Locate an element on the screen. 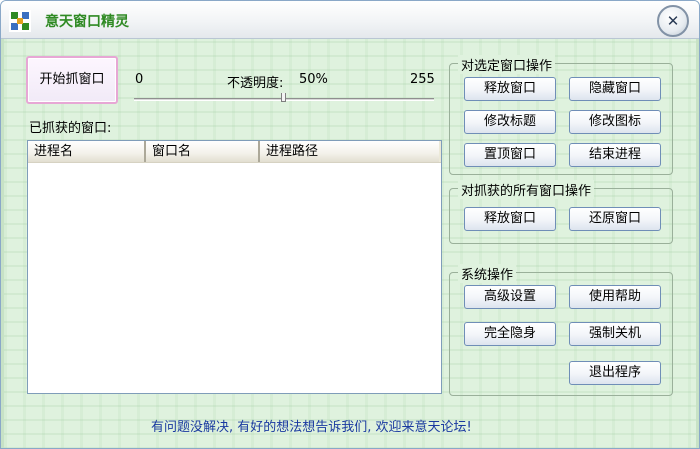  column-window-name: 窗口名 is located at coordinates (203, 151).